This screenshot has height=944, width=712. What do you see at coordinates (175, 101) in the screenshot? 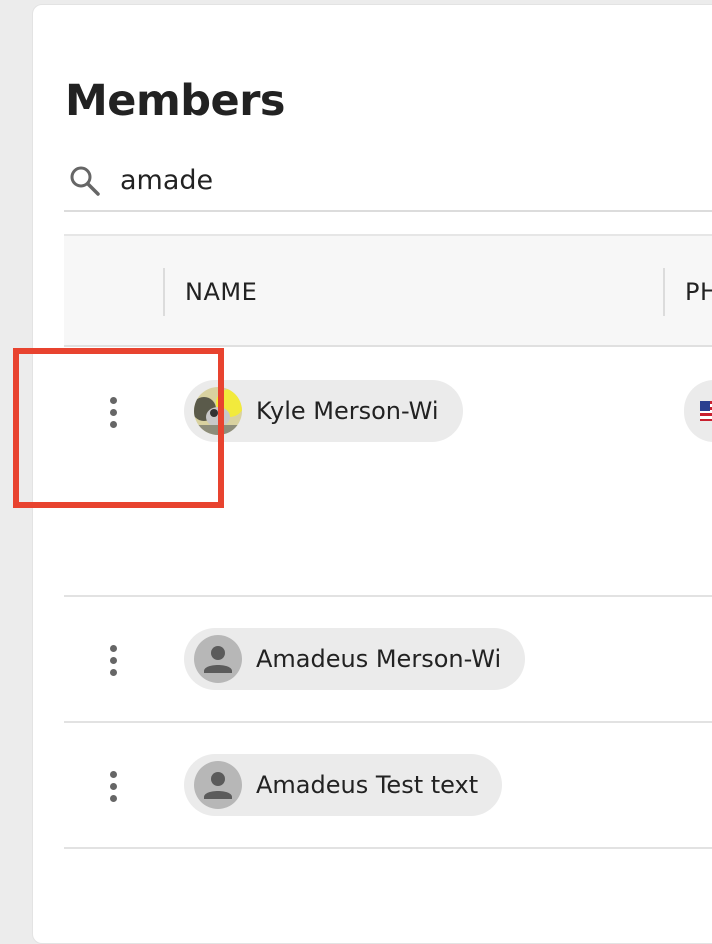
I see `page-title: Members` at bounding box center [175, 101].